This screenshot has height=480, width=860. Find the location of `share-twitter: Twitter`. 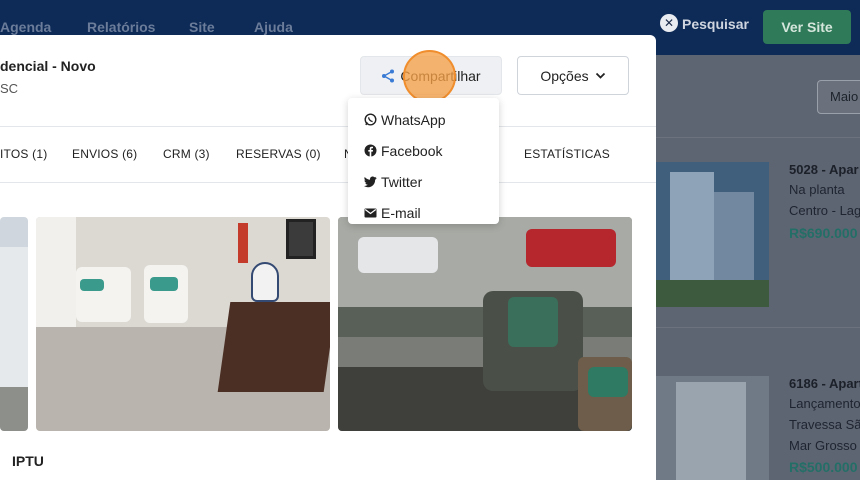

share-twitter: Twitter is located at coordinates (423, 181).